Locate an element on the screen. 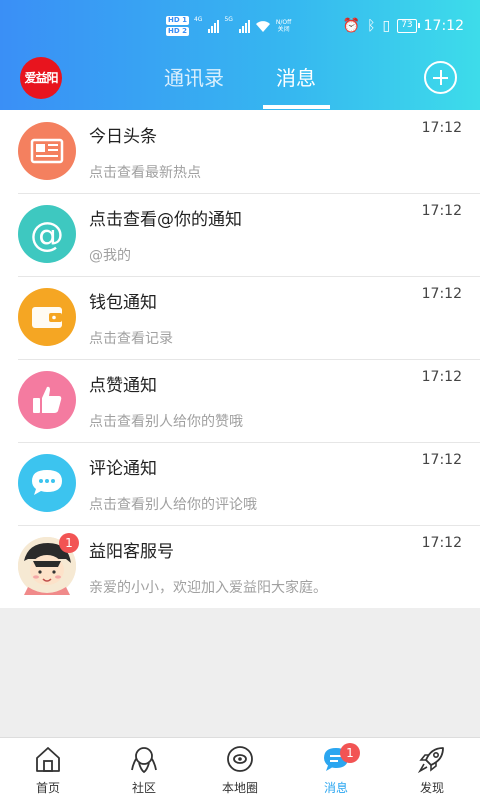 This screenshot has height=800, width=480. item-subtitle: 点击查看别人给你的赞哦 is located at coordinates (166, 422).